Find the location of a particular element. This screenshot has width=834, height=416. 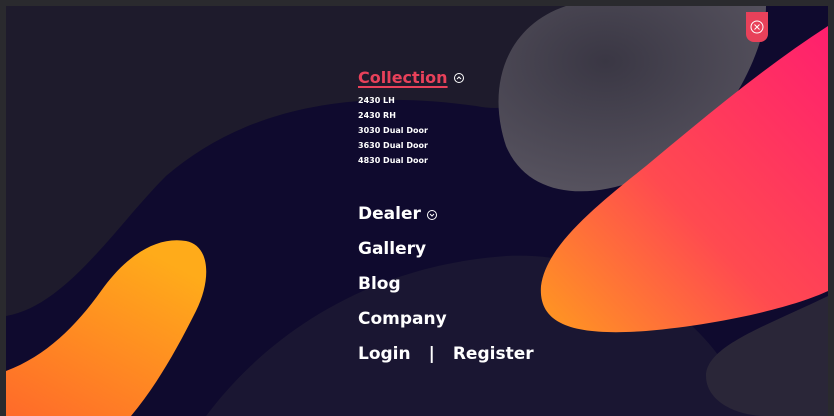

menu-item-company: Company is located at coordinates (446, 324).